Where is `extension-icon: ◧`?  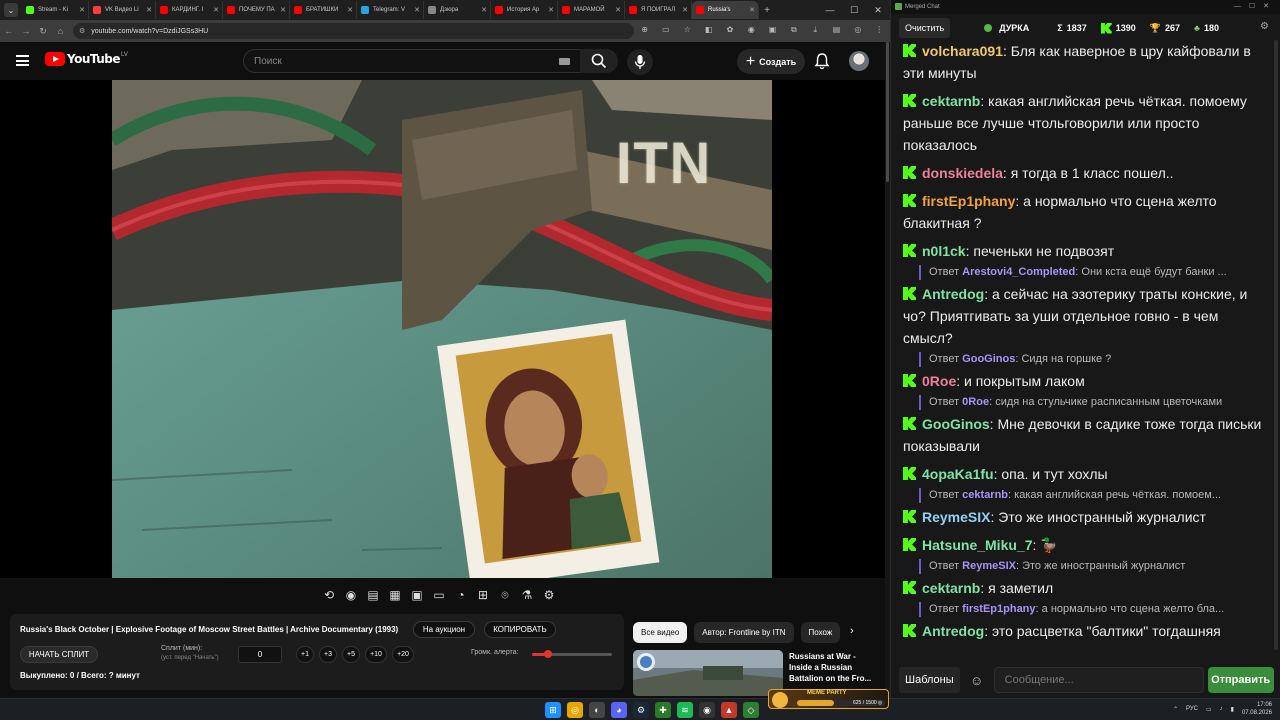
extension-icon: ◧ is located at coordinates (708, 31).